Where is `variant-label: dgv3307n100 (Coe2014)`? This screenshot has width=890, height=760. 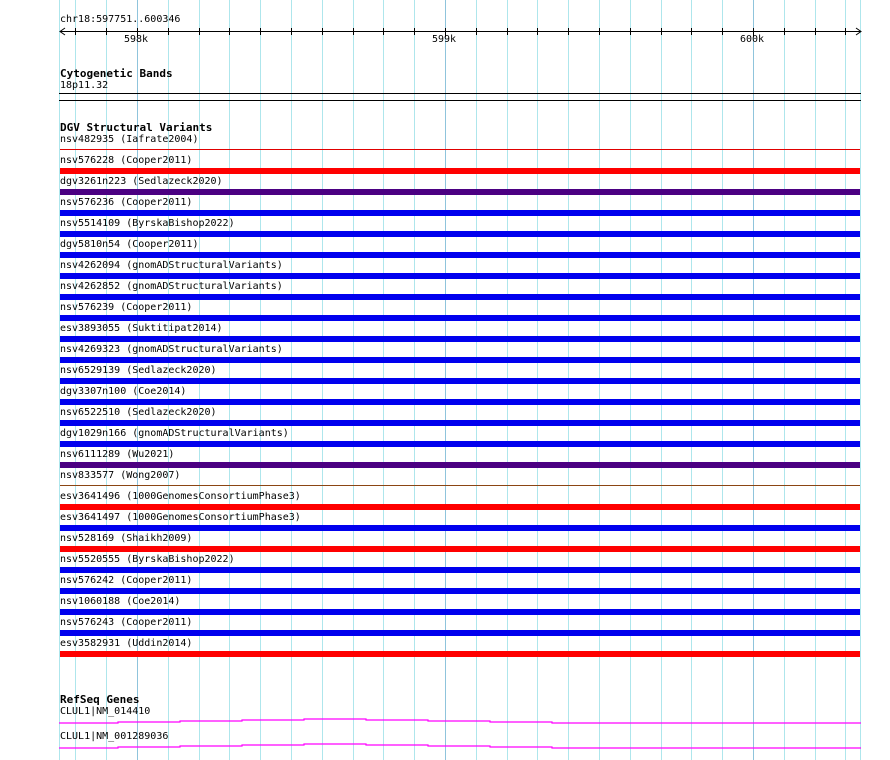
variant-label: dgv3307n100 (Coe2014) is located at coordinates (123, 391).